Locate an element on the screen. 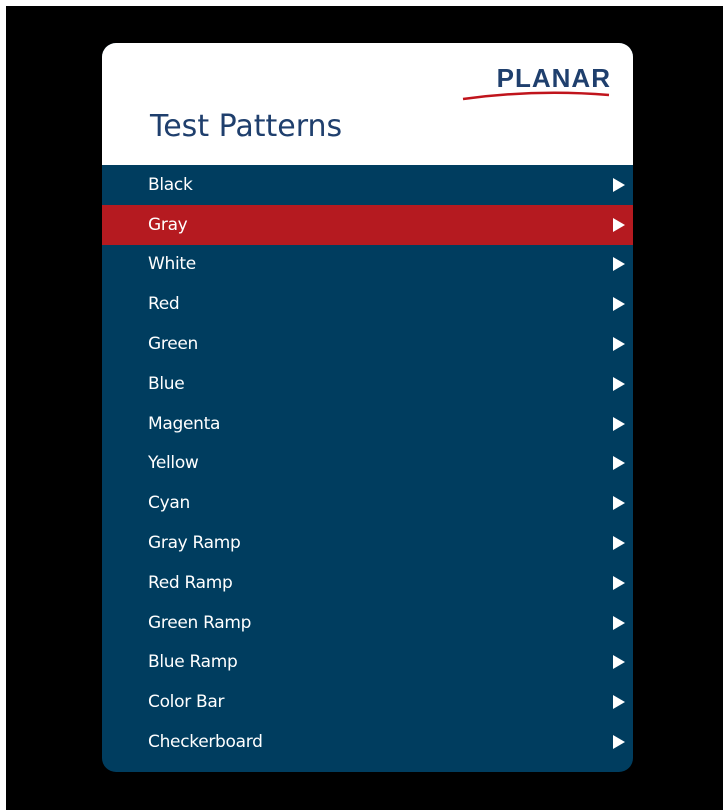 The width and height of the screenshot is (723, 810). menu-item-label: Gray is located at coordinates (168, 224).